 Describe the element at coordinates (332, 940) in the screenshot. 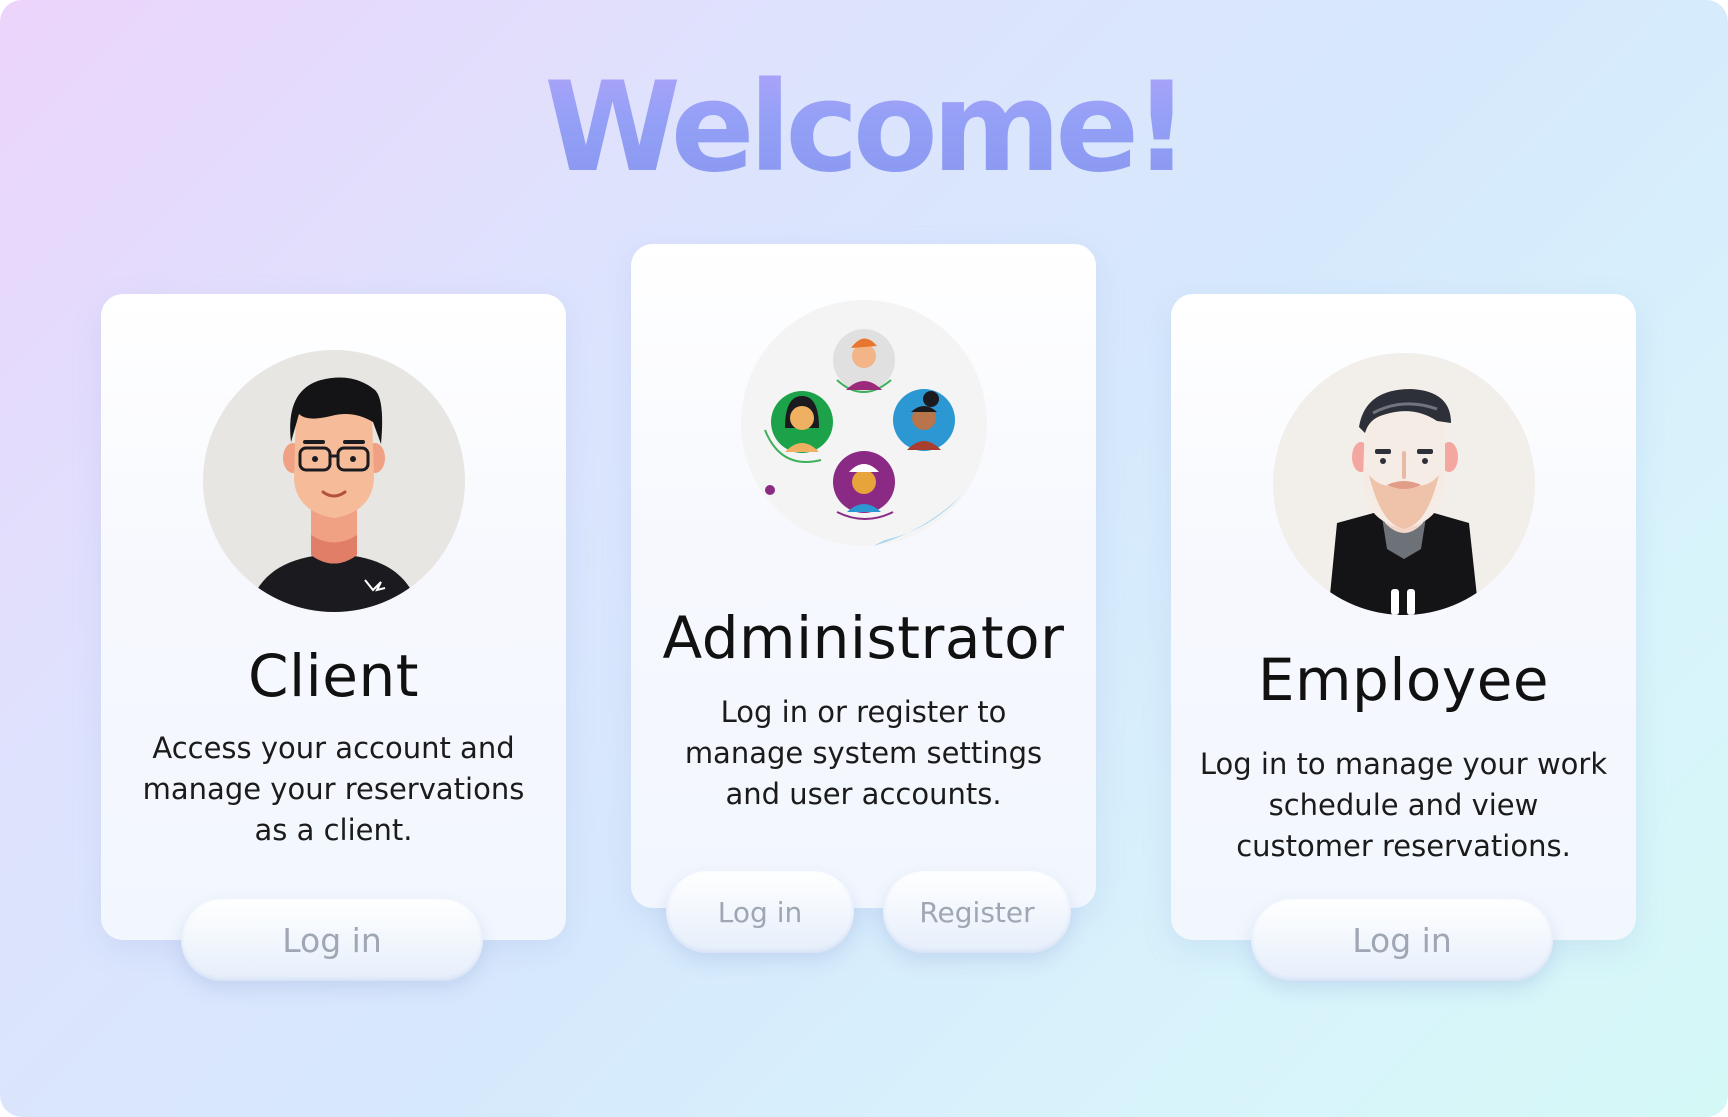

I see `client-login-button: Log in` at that location.